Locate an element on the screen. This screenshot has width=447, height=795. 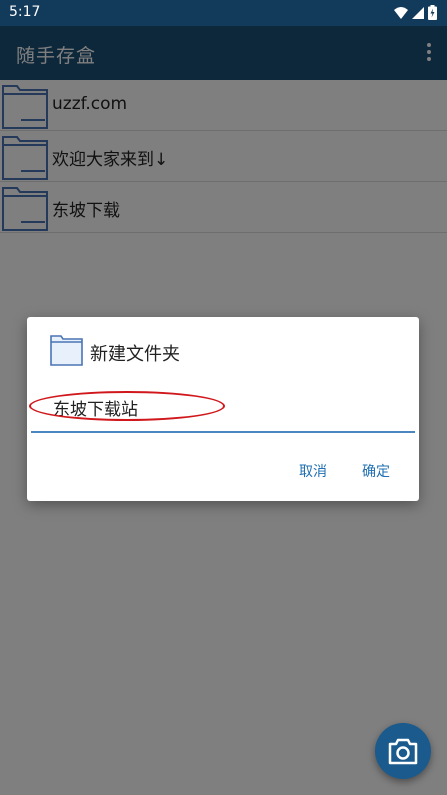
annotation-oval is located at coordinates (127, 406).